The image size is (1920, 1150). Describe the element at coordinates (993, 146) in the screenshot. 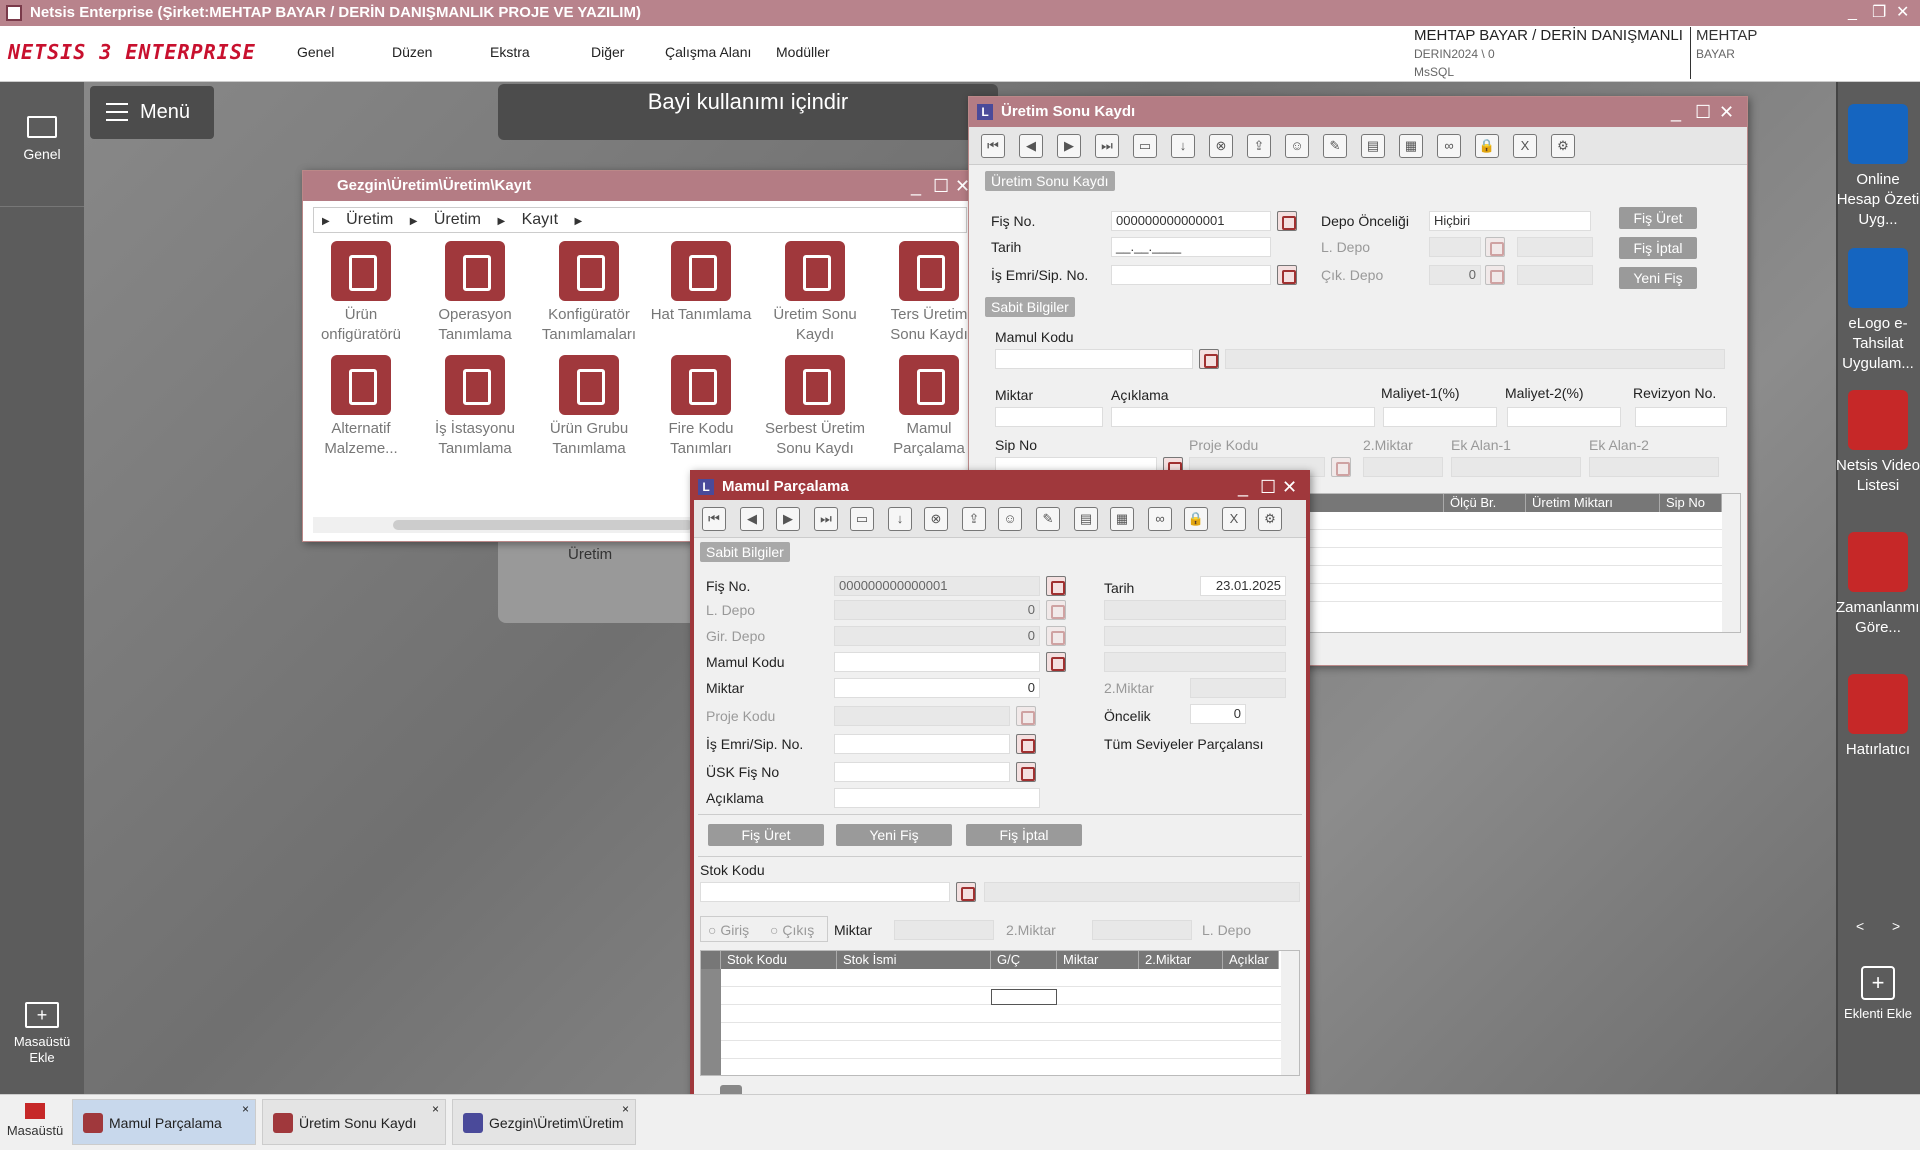

I see `first-icon: ⏮` at that location.